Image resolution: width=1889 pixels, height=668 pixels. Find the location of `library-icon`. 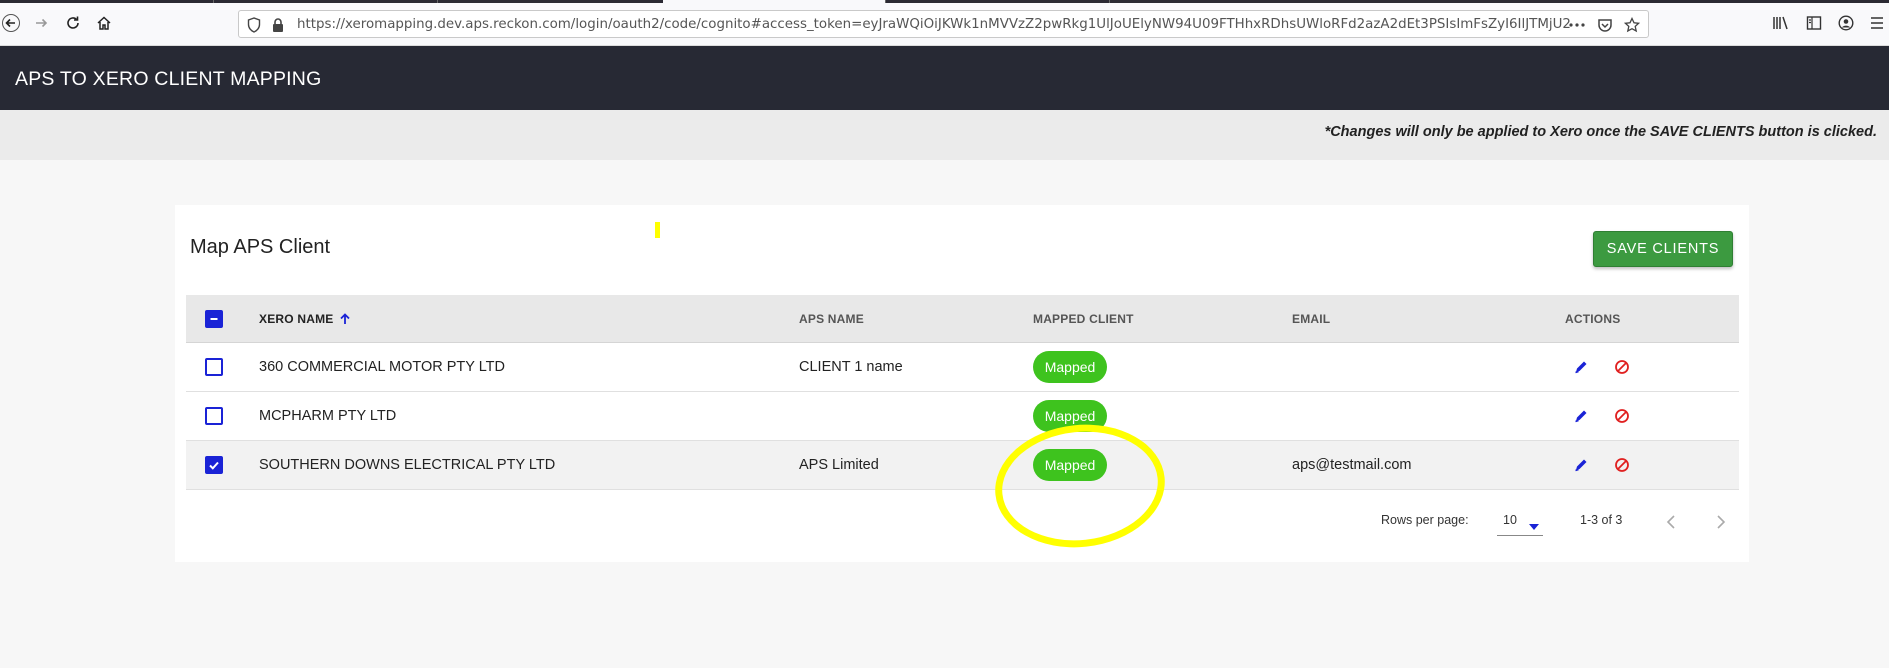

library-icon is located at coordinates (1781, 23).